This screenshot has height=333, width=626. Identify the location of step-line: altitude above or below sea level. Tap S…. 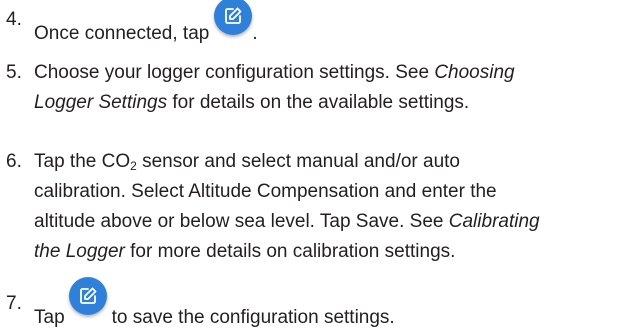
(287, 222).